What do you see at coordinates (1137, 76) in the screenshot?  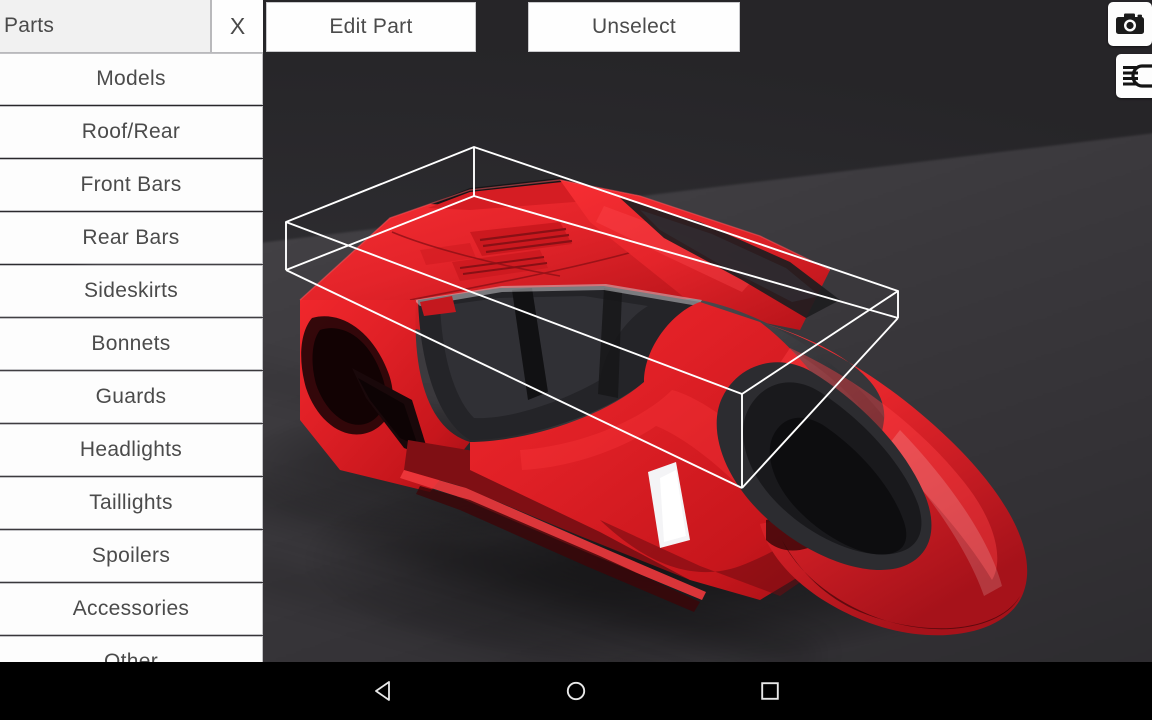 I see `list-icon` at bounding box center [1137, 76].